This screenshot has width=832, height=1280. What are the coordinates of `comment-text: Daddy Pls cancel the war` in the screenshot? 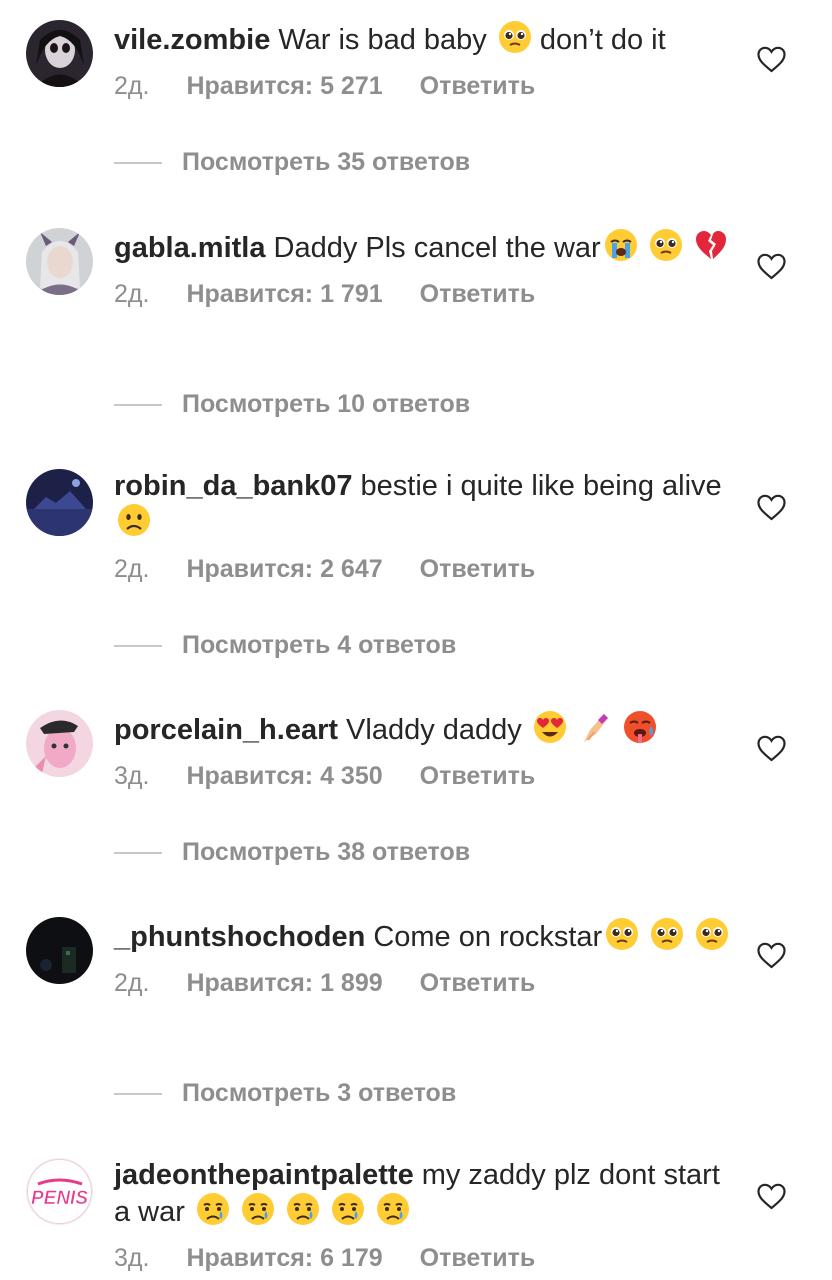 It's located at (437, 248).